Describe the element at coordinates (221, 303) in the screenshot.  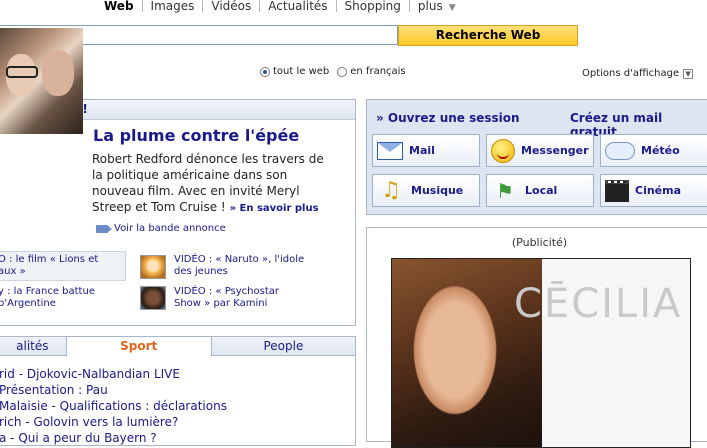
I see `video-line: Show » par Kamini` at that location.